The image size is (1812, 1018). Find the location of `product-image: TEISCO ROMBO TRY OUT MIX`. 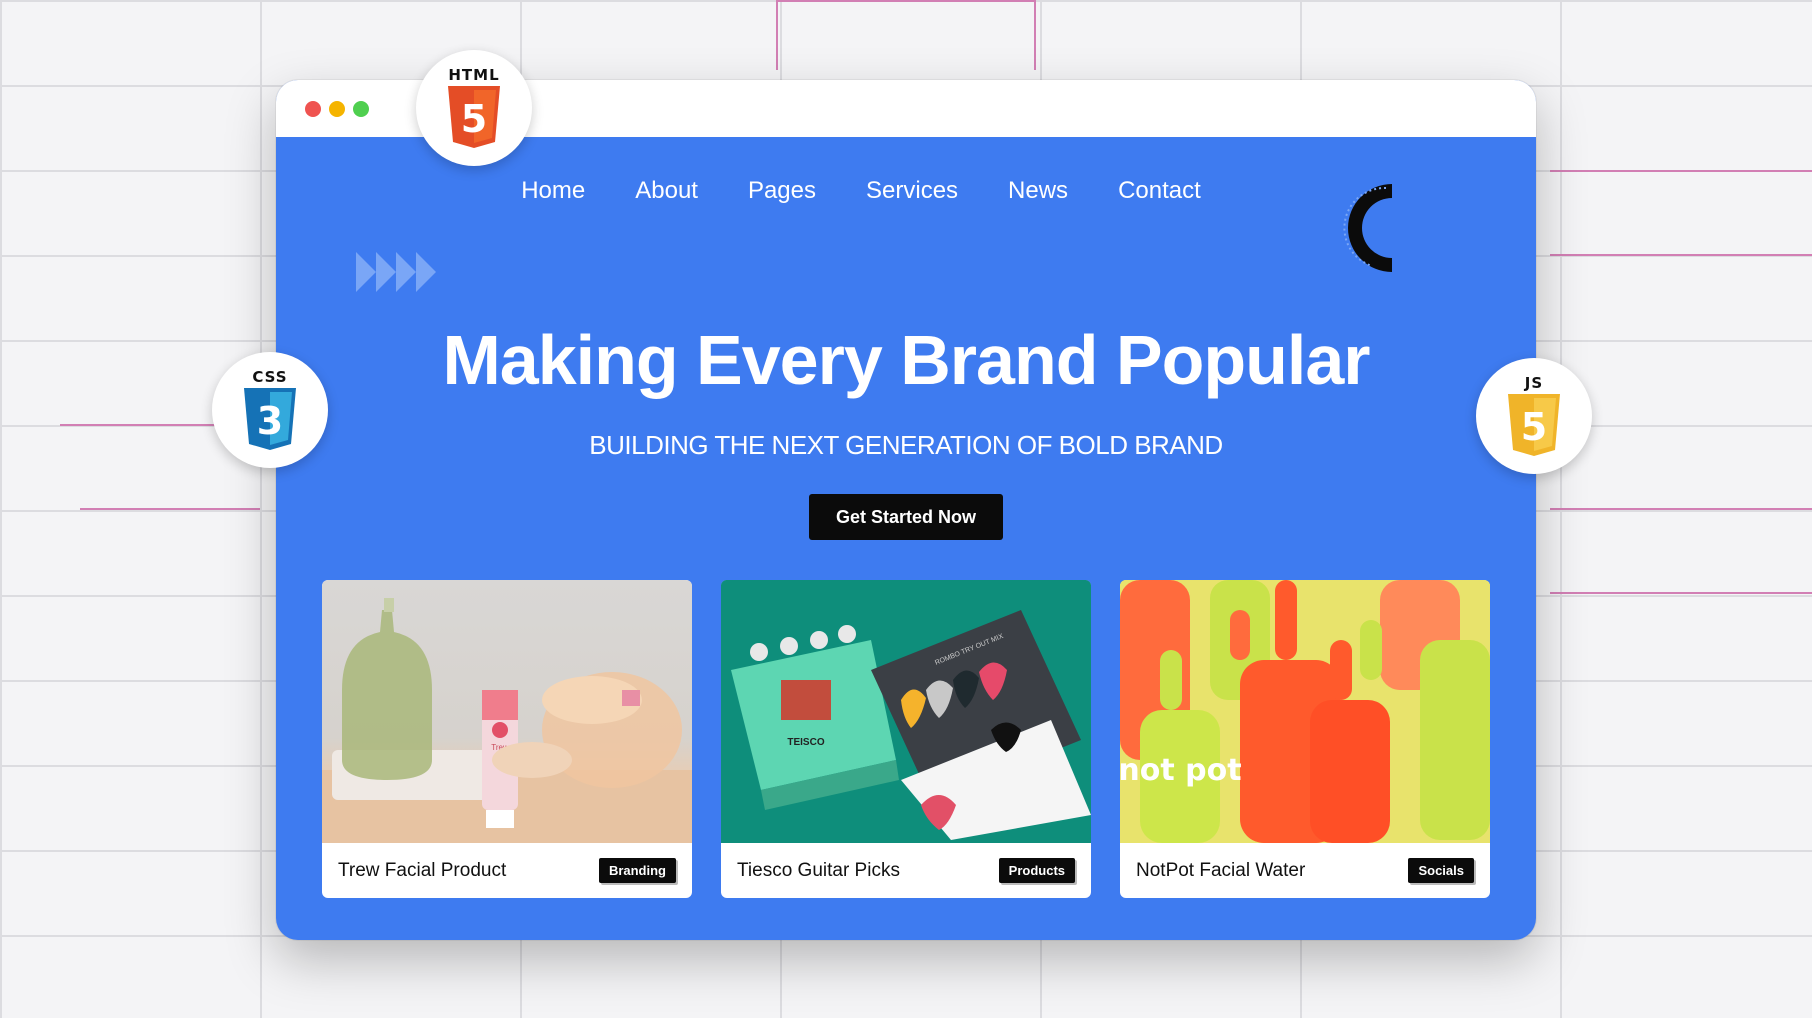

product-image: TEISCO ROMBO TRY OUT MIX is located at coordinates (906, 711).